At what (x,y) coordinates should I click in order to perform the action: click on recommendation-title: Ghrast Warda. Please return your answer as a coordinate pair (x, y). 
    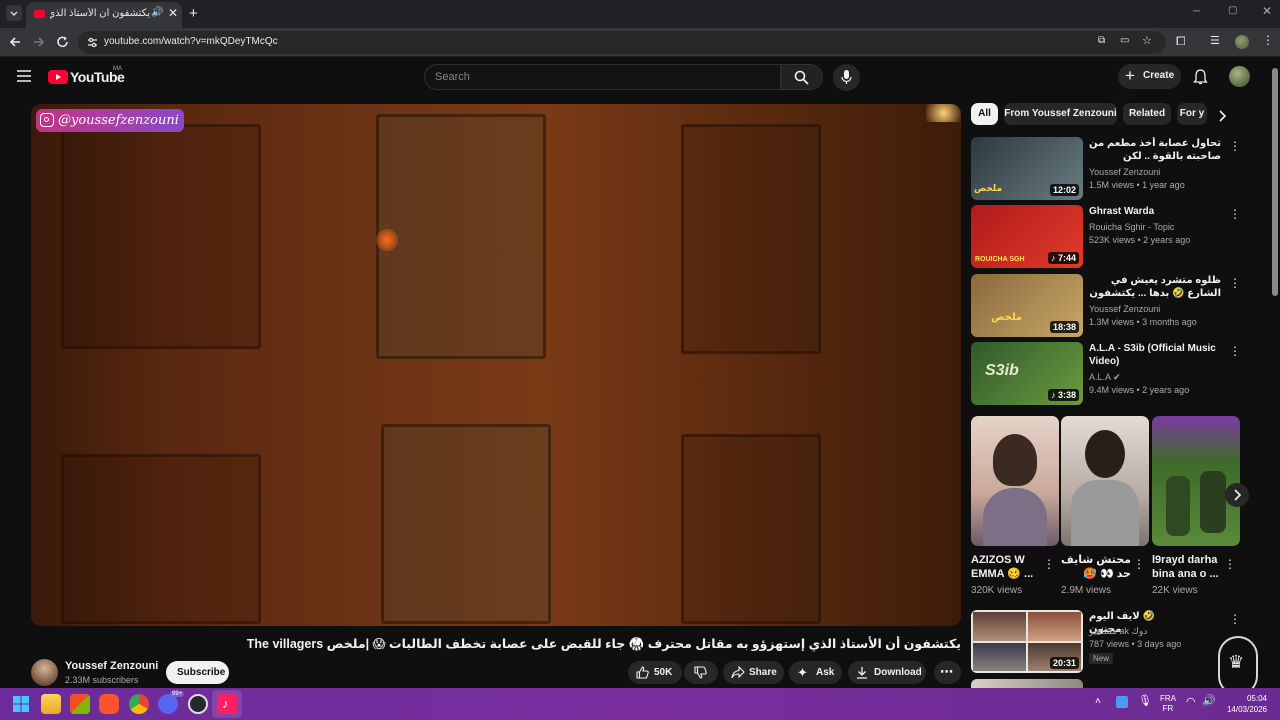
    Looking at the image, I should click on (1155, 211).